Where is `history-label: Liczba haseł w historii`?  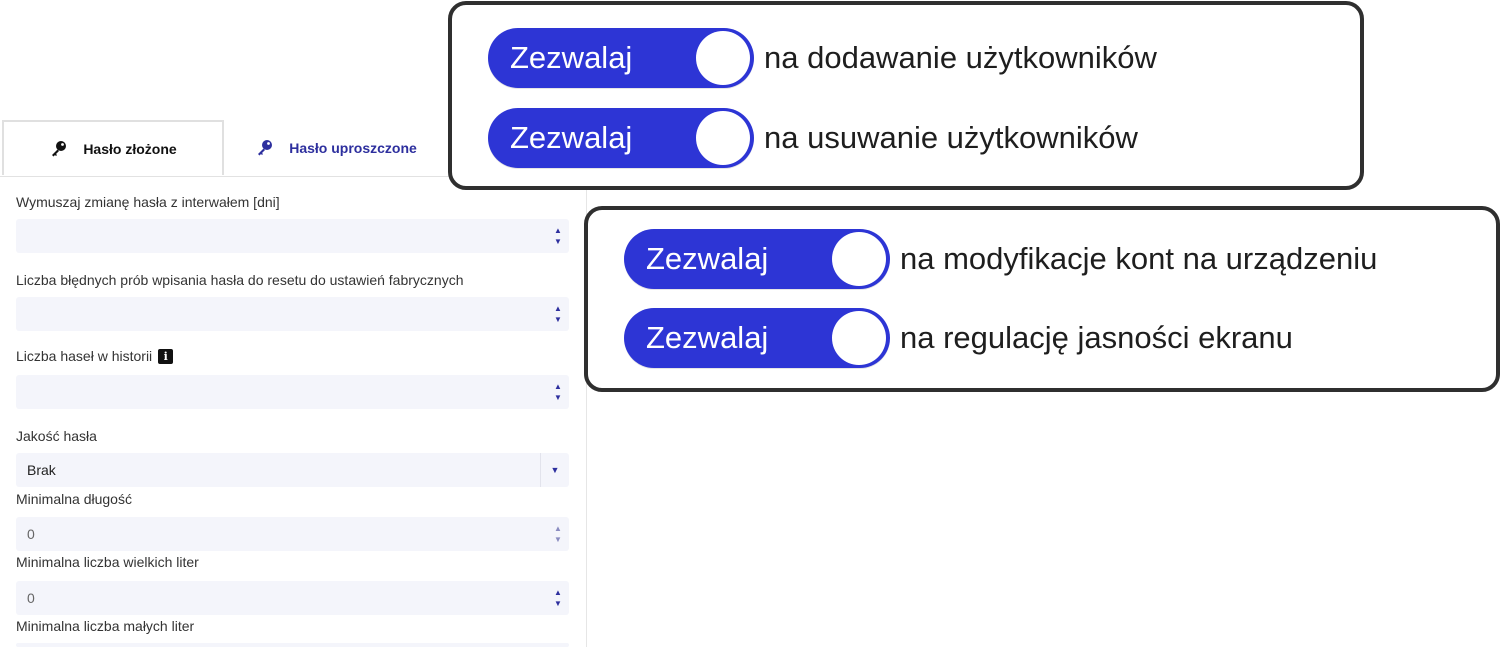
history-label: Liczba haseł w historii is located at coordinates (84, 356).